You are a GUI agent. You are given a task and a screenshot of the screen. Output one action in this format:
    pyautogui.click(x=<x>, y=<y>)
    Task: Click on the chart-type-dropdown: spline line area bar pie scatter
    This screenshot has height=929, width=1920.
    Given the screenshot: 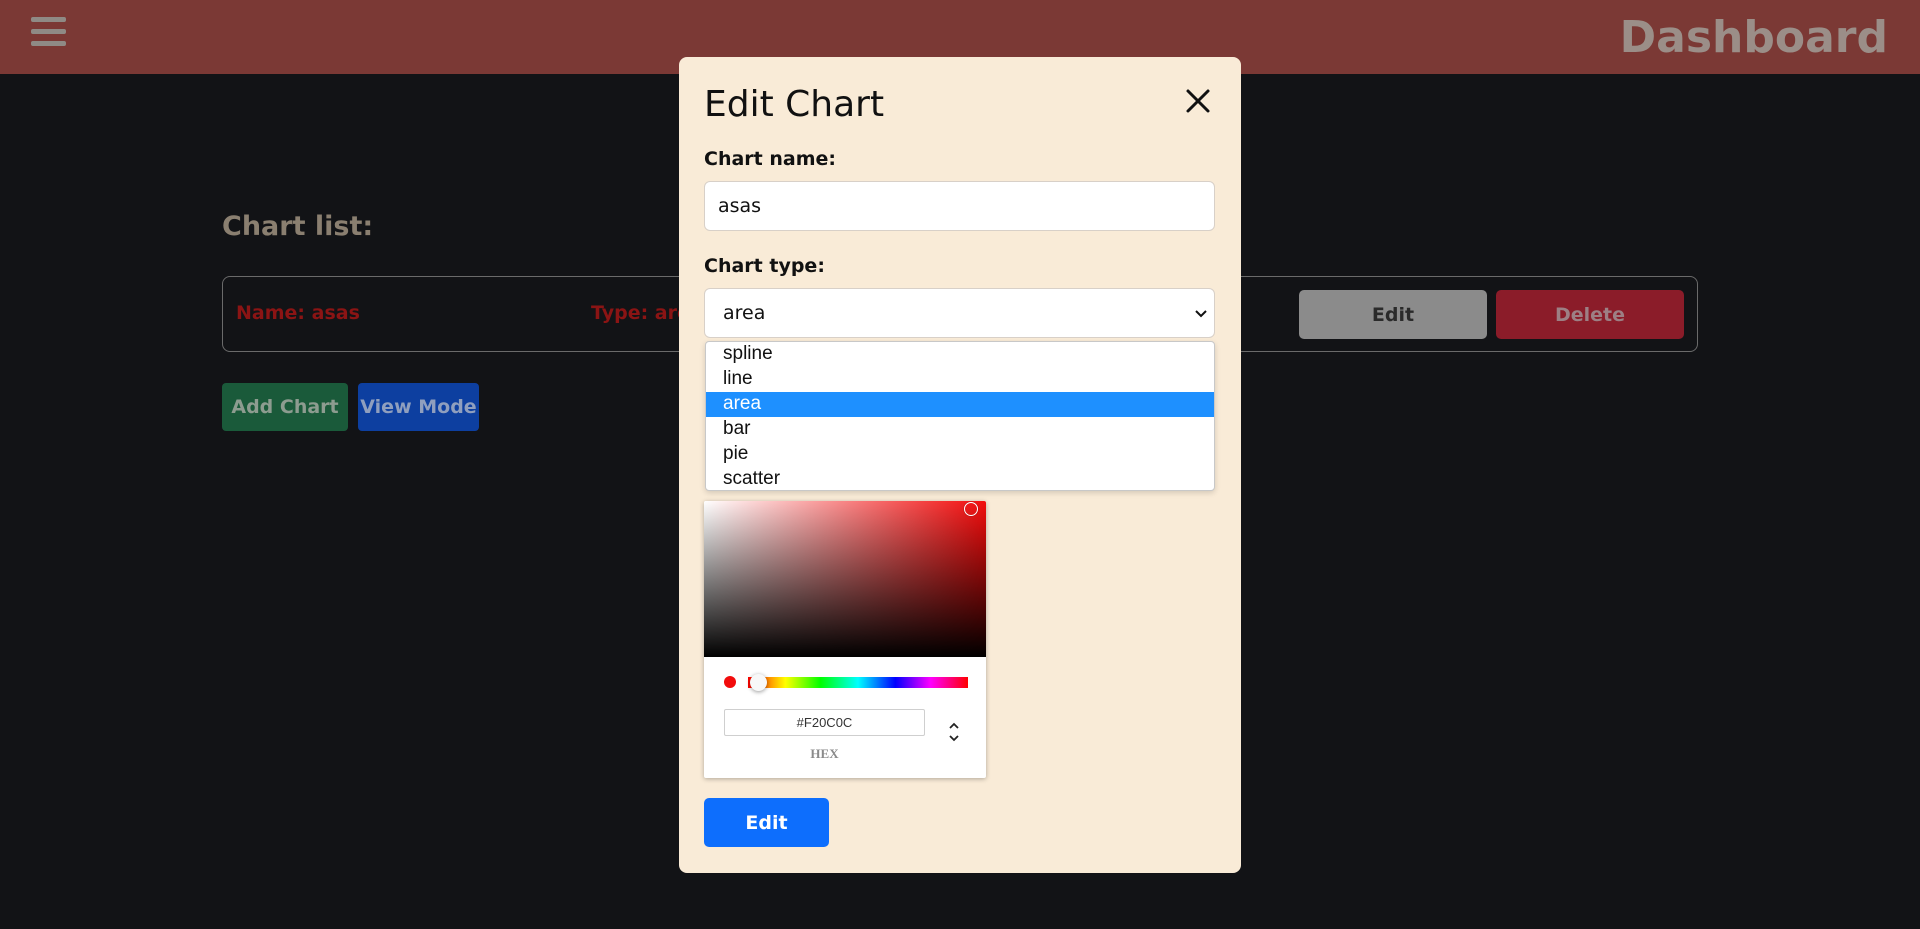 What is the action you would take?
    pyautogui.click(x=960, y=416)
    